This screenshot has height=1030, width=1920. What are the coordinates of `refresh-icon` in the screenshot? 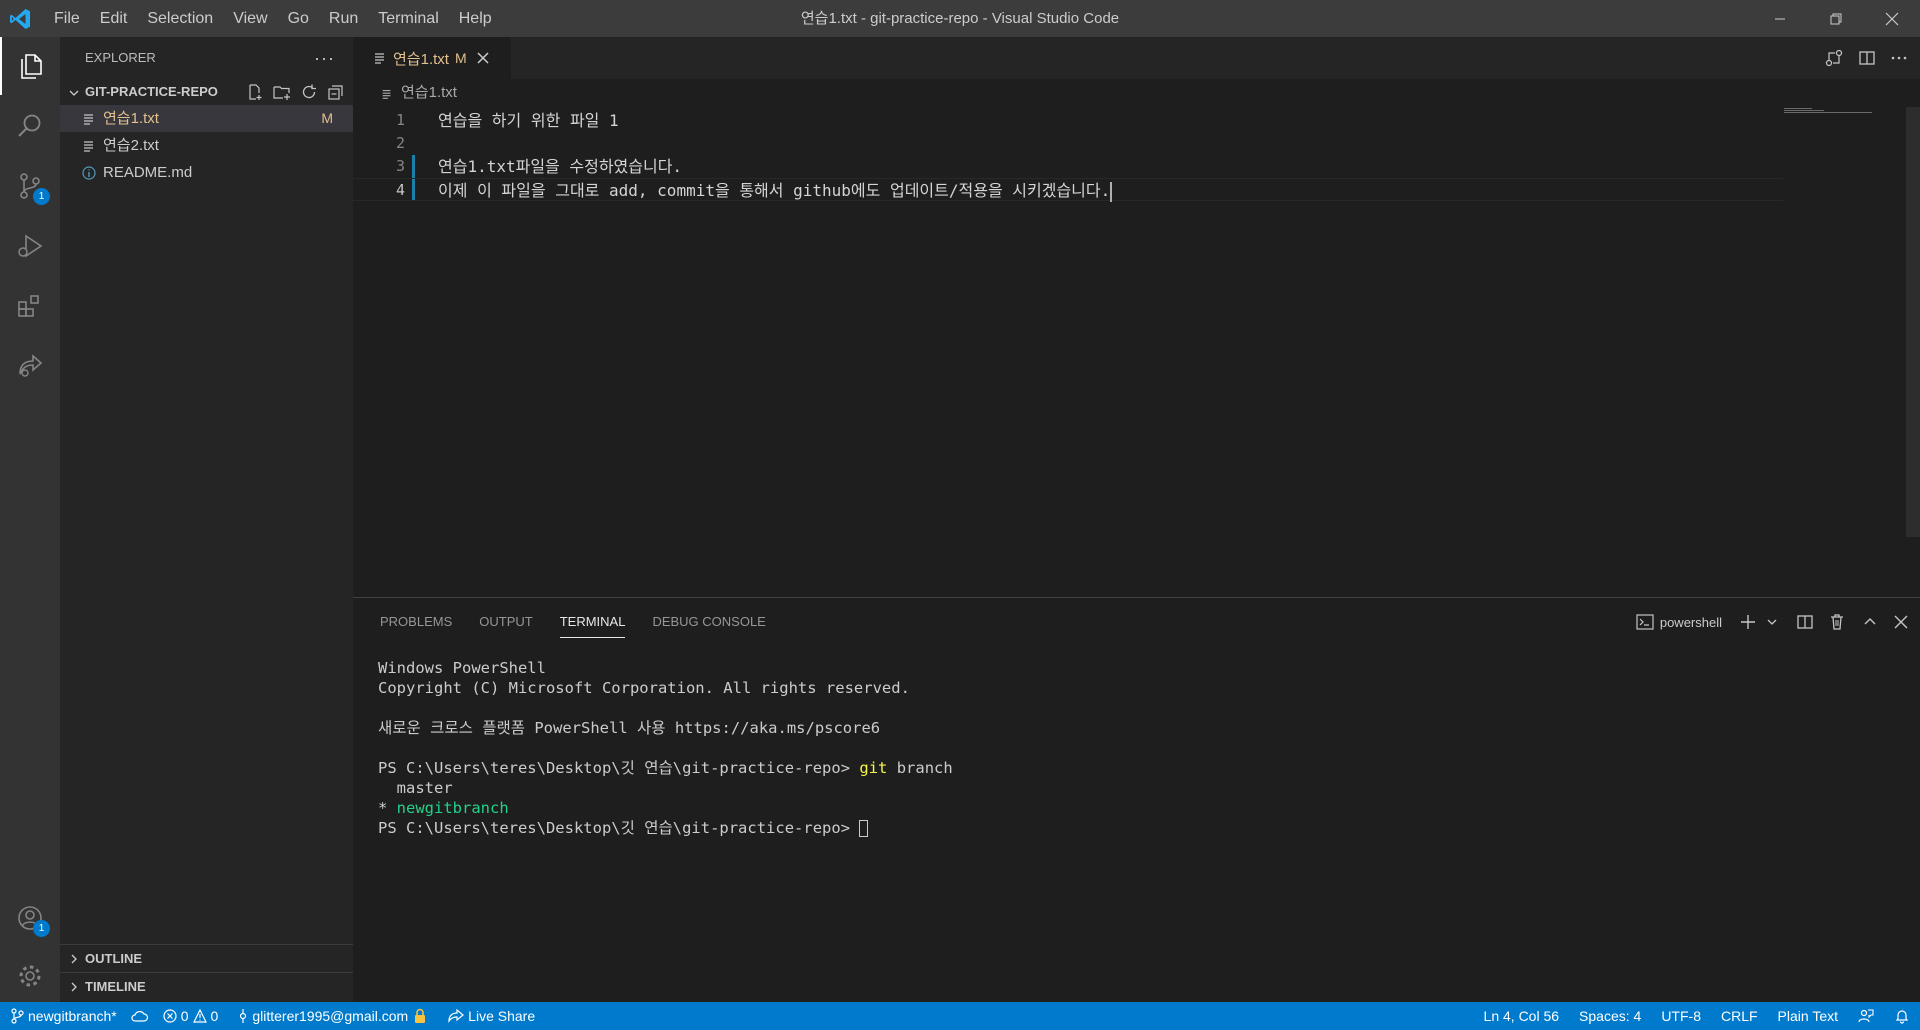 It's located at (309, 92).